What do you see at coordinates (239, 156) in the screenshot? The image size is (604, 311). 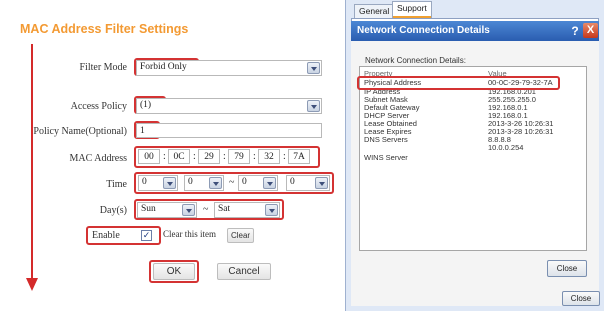 I see `mac-octet-4: 79` at bounding box center [239, 156].